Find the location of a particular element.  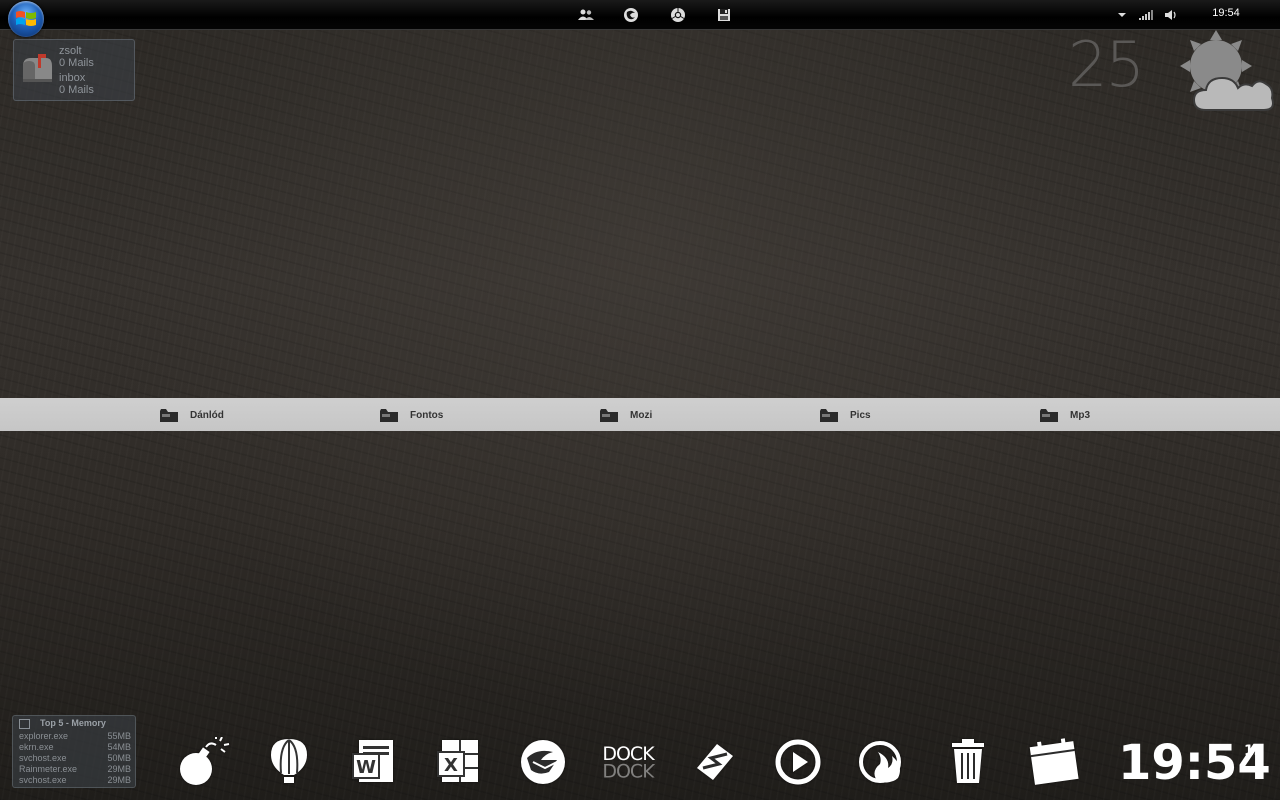

svg-text: W is located at coordinates (366, 767).